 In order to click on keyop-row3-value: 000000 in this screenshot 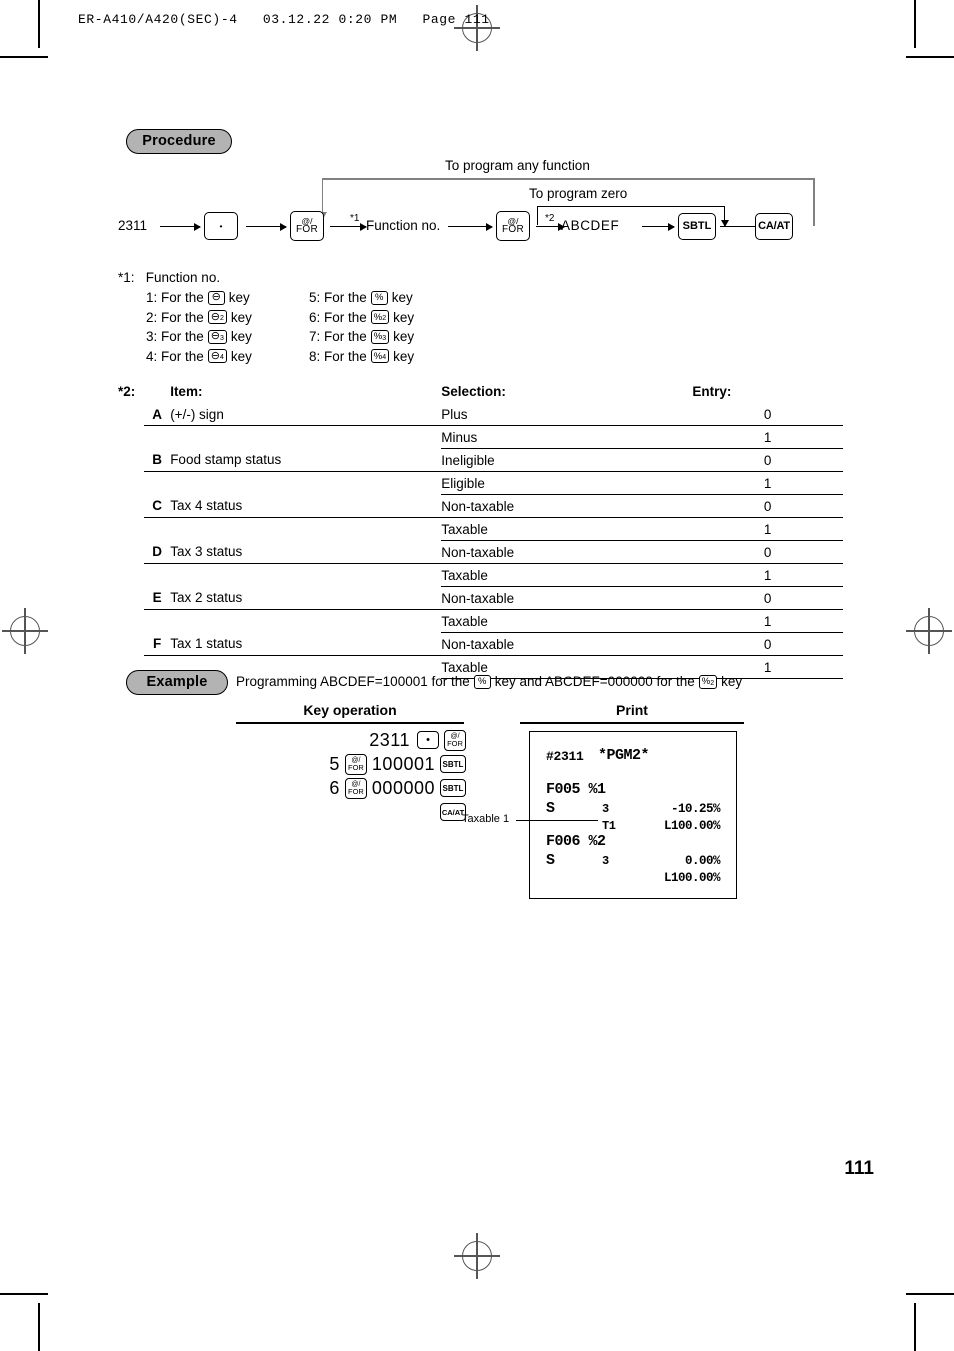, I will do `click(403, 787)`.